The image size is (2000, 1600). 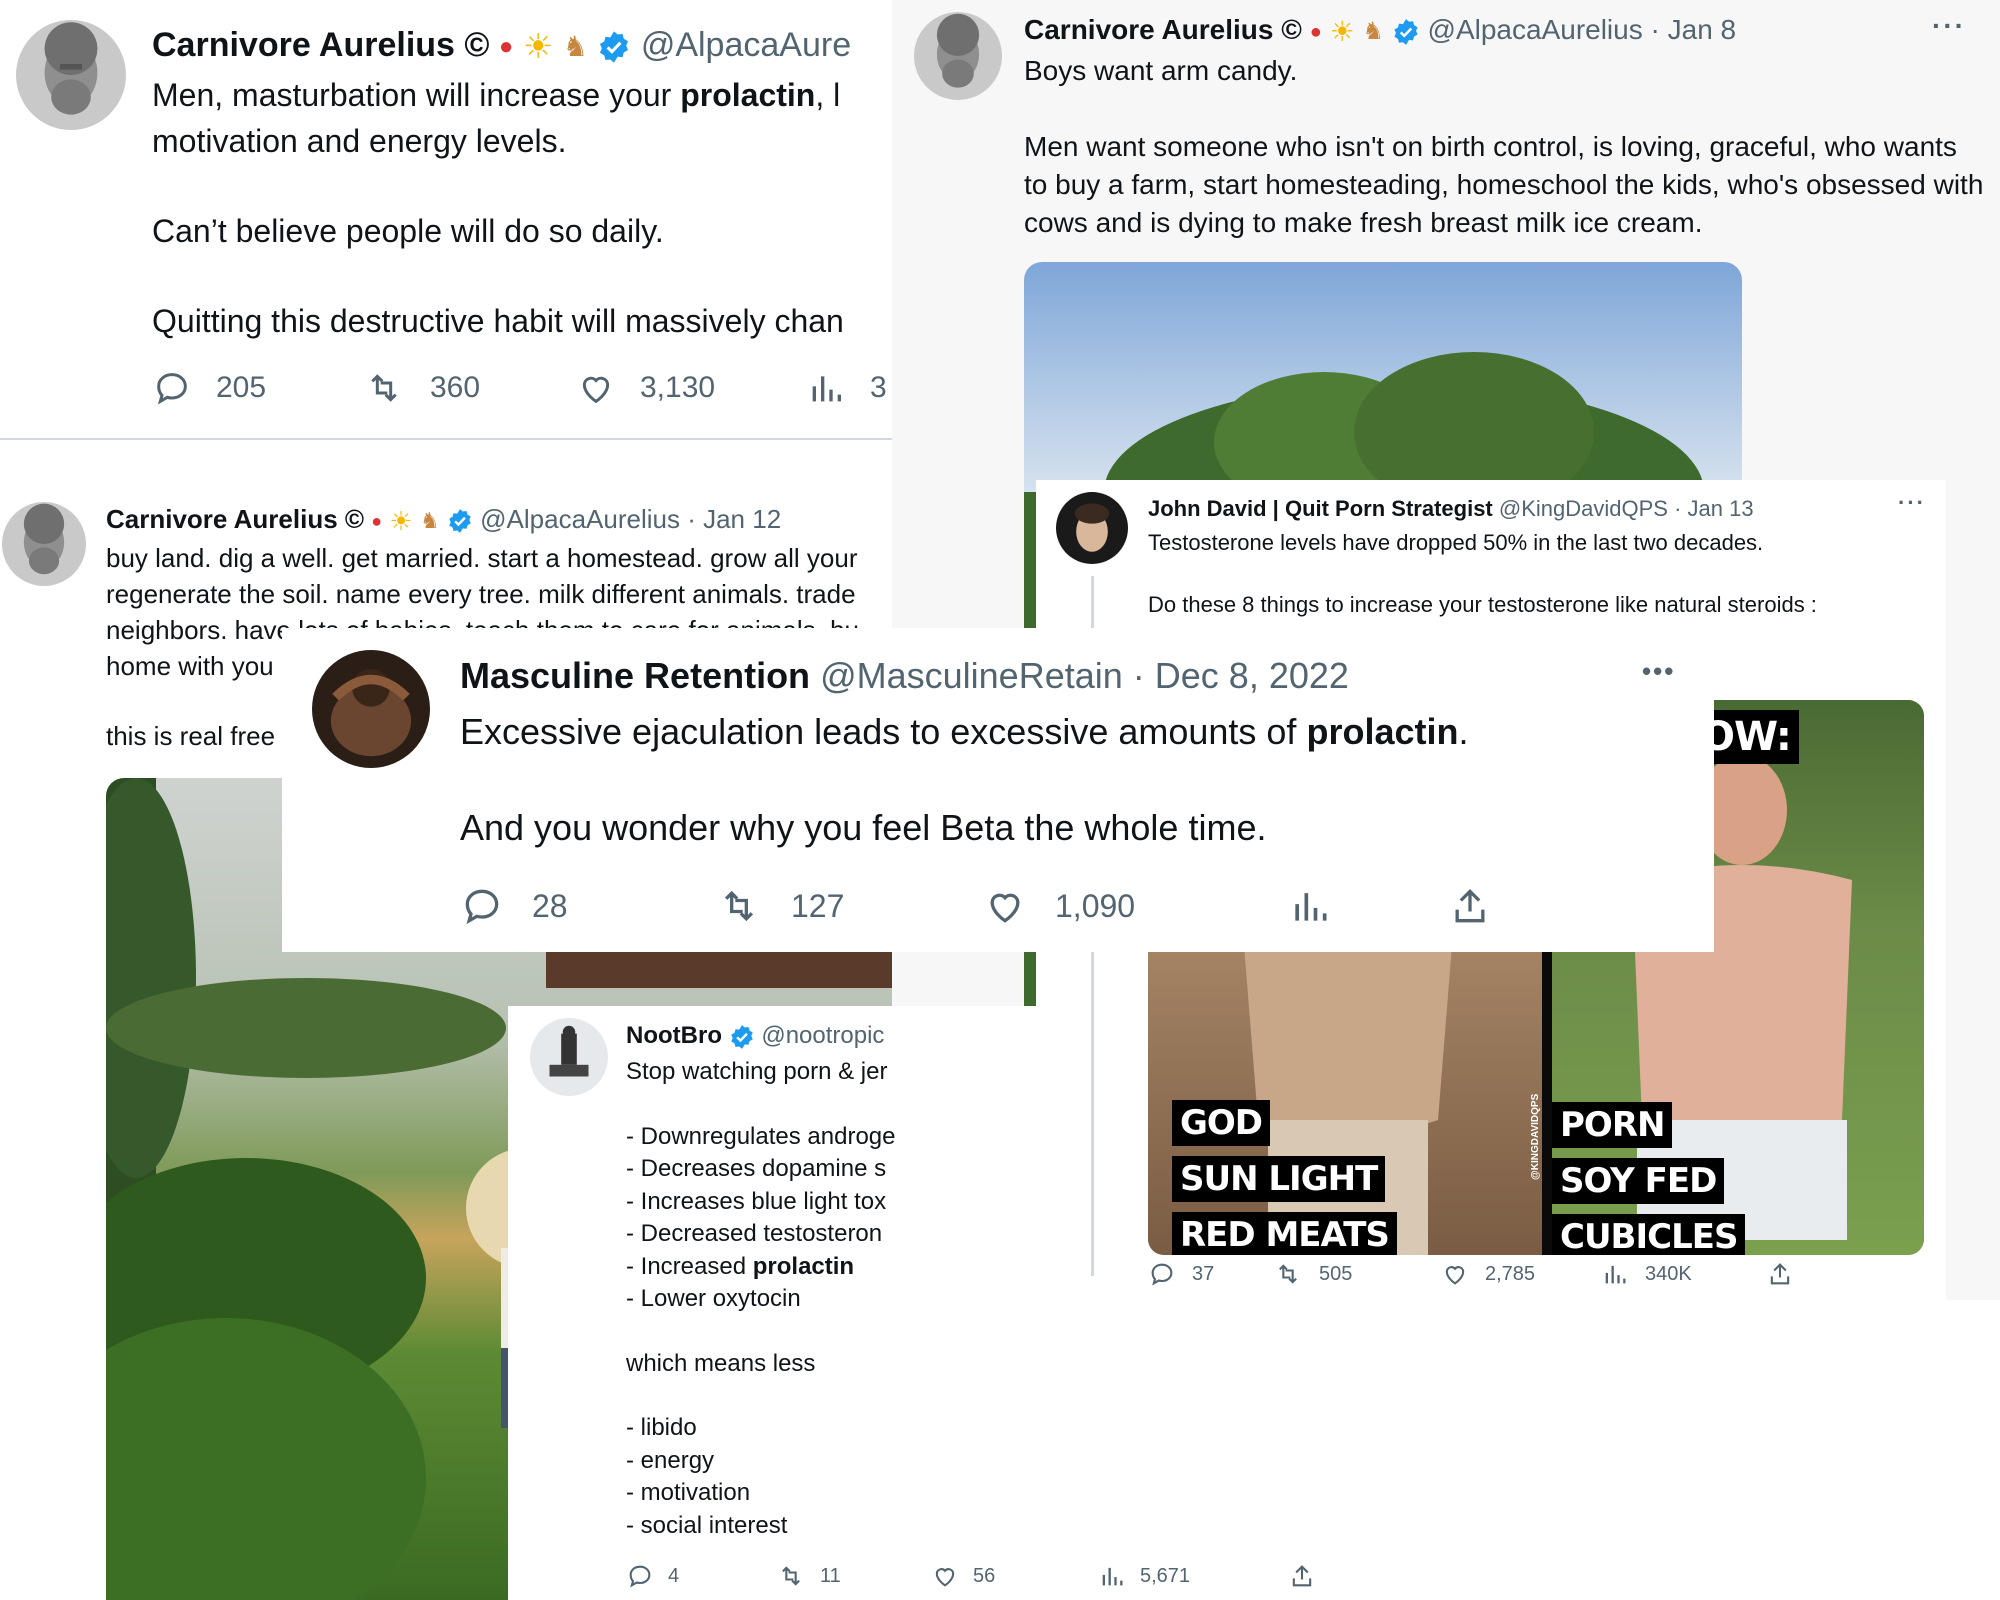 I want to click on retweet-count: 127, so click(x=818, y=905).